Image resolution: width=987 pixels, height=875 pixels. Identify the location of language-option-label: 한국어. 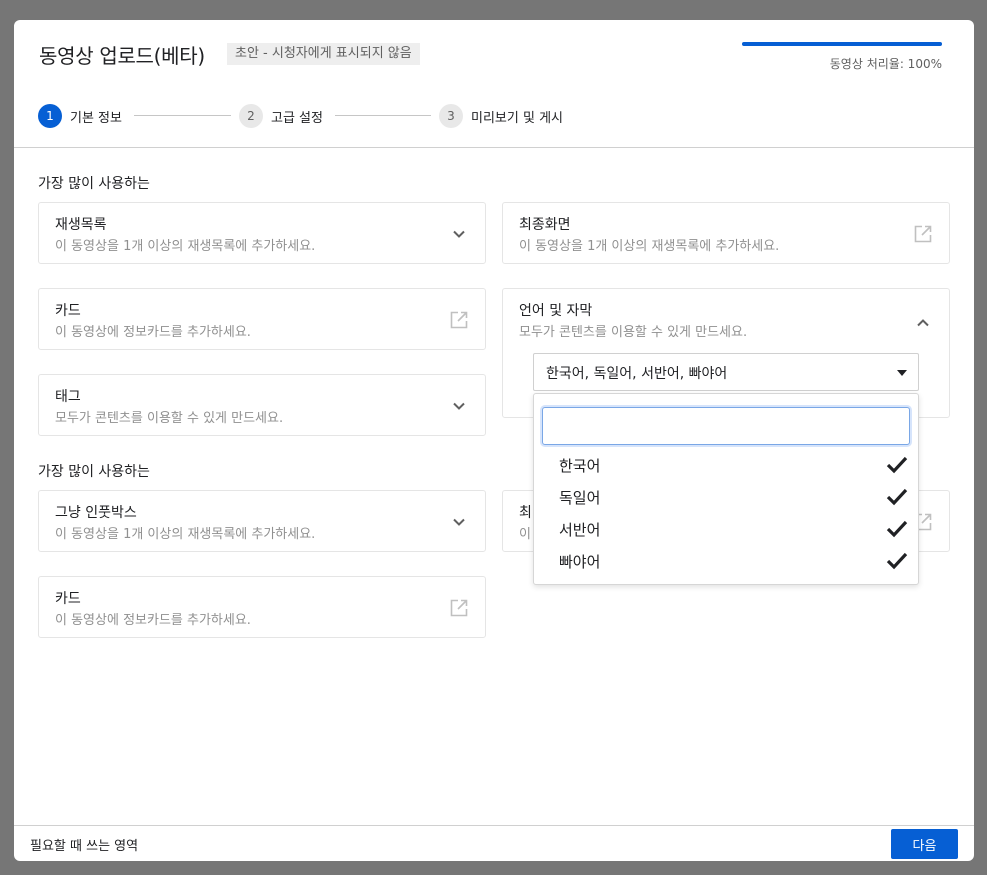
(580, 466).